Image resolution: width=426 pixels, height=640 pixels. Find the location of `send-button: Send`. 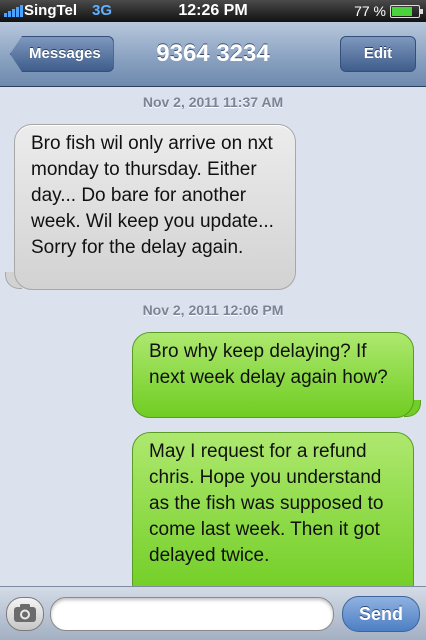

send-button: Send is located at coordinates (381, 614).